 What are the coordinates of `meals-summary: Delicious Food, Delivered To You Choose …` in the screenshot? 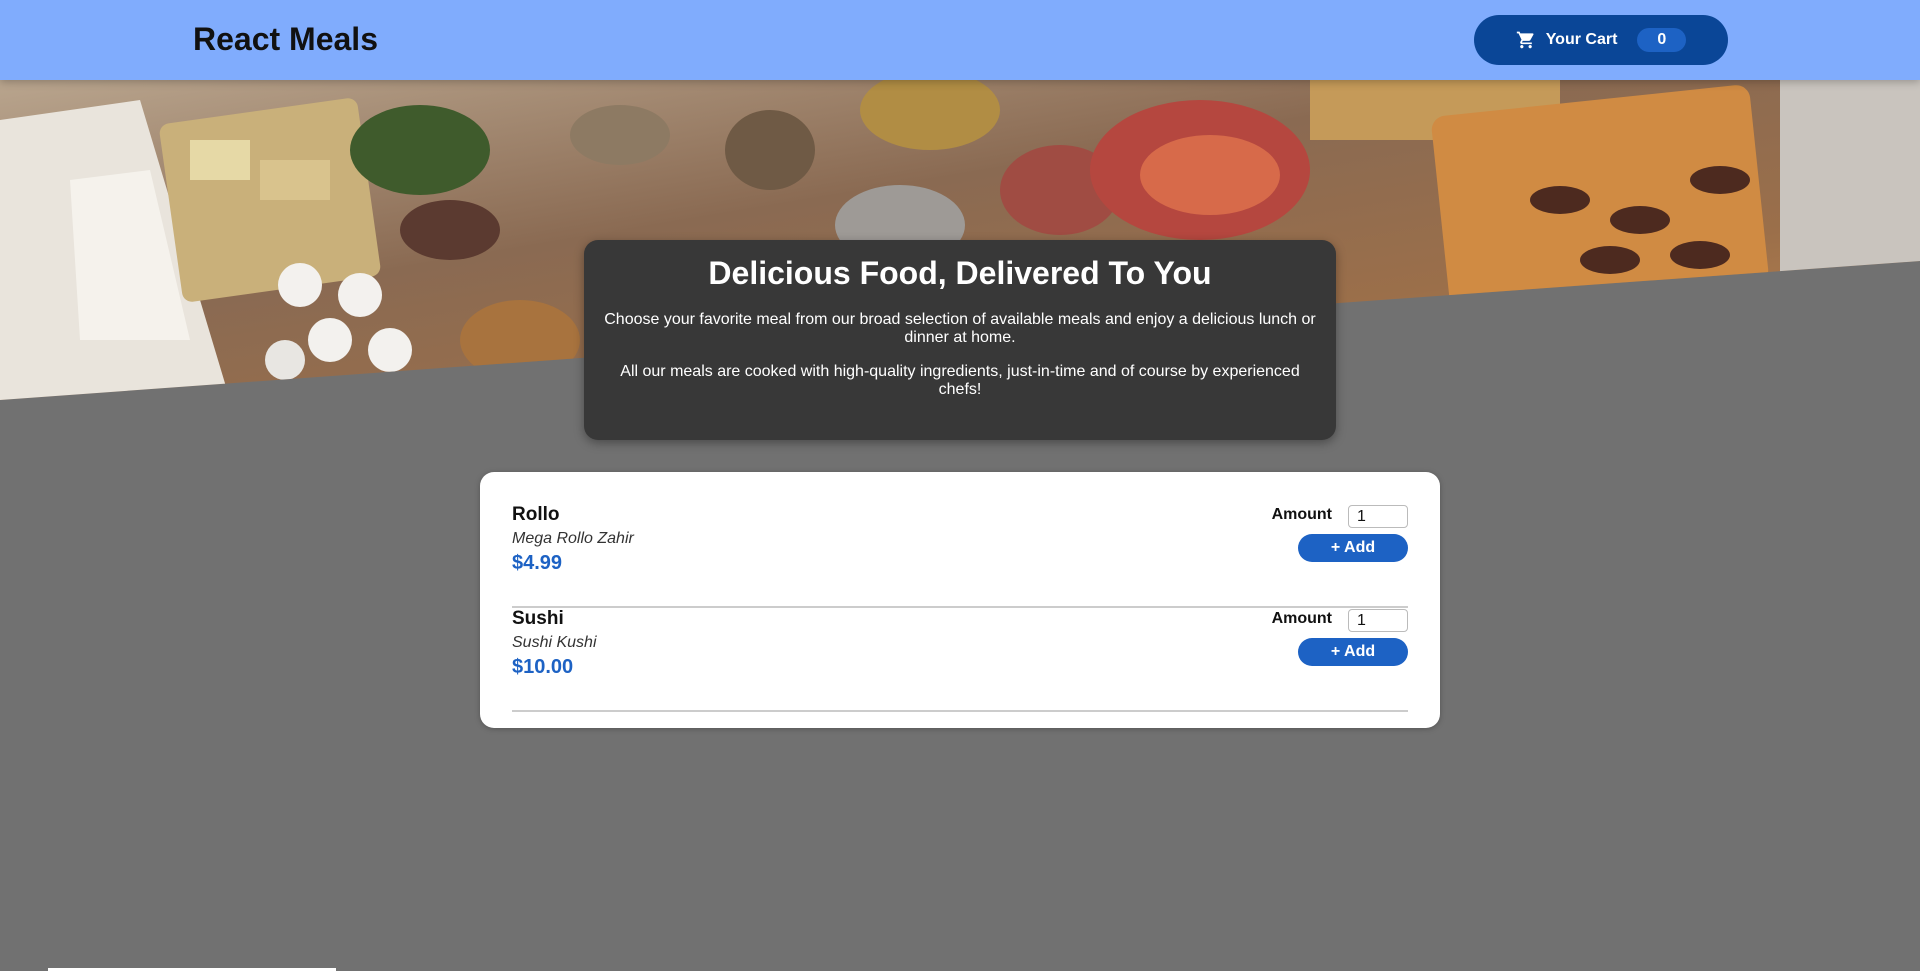 It's located at (960, 340).